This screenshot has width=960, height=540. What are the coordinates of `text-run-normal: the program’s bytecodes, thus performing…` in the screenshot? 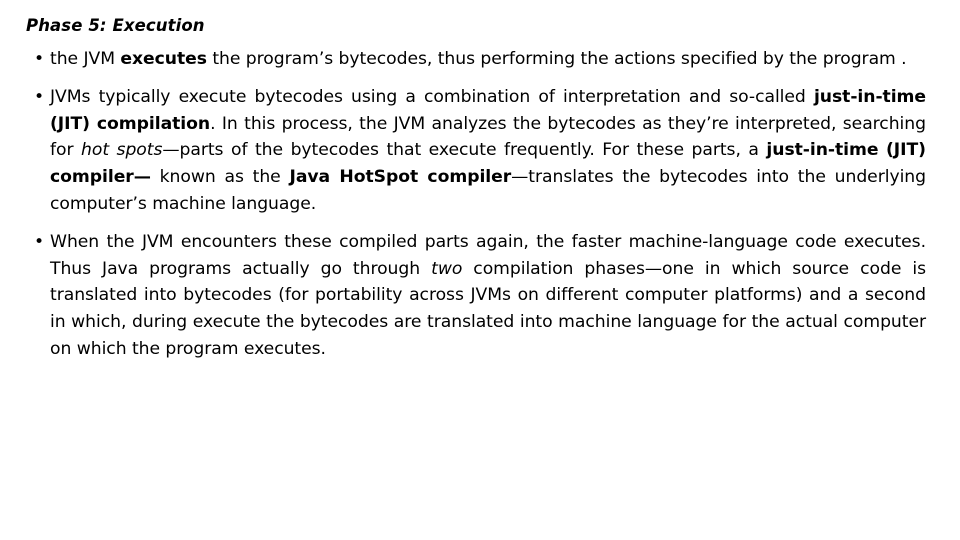 It's located at (556, 58).